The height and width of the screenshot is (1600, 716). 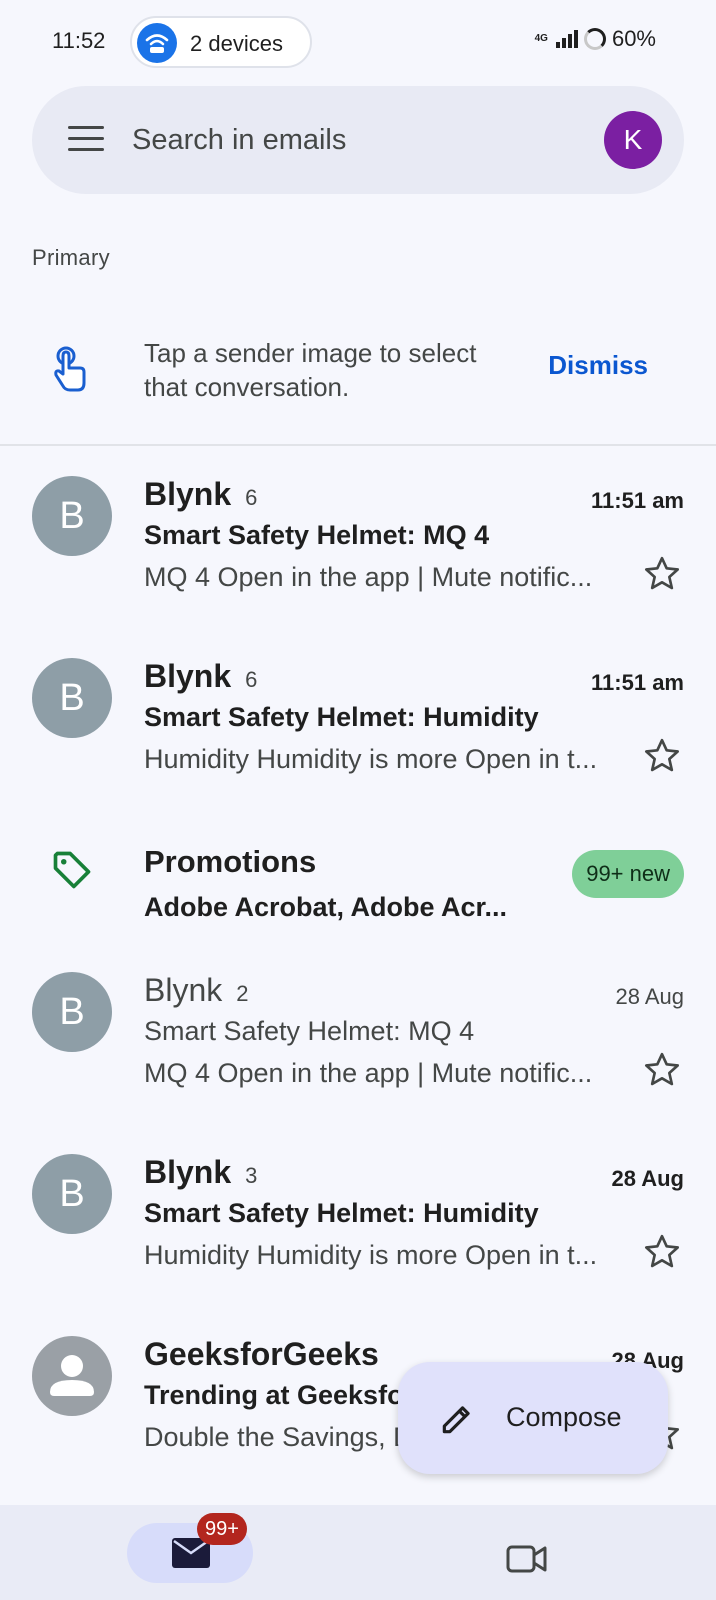 What do you see at coordinates (628, 874) in the screenshot?
I see `new-count-badge: 99+ new` at bounding box center [628, 874].